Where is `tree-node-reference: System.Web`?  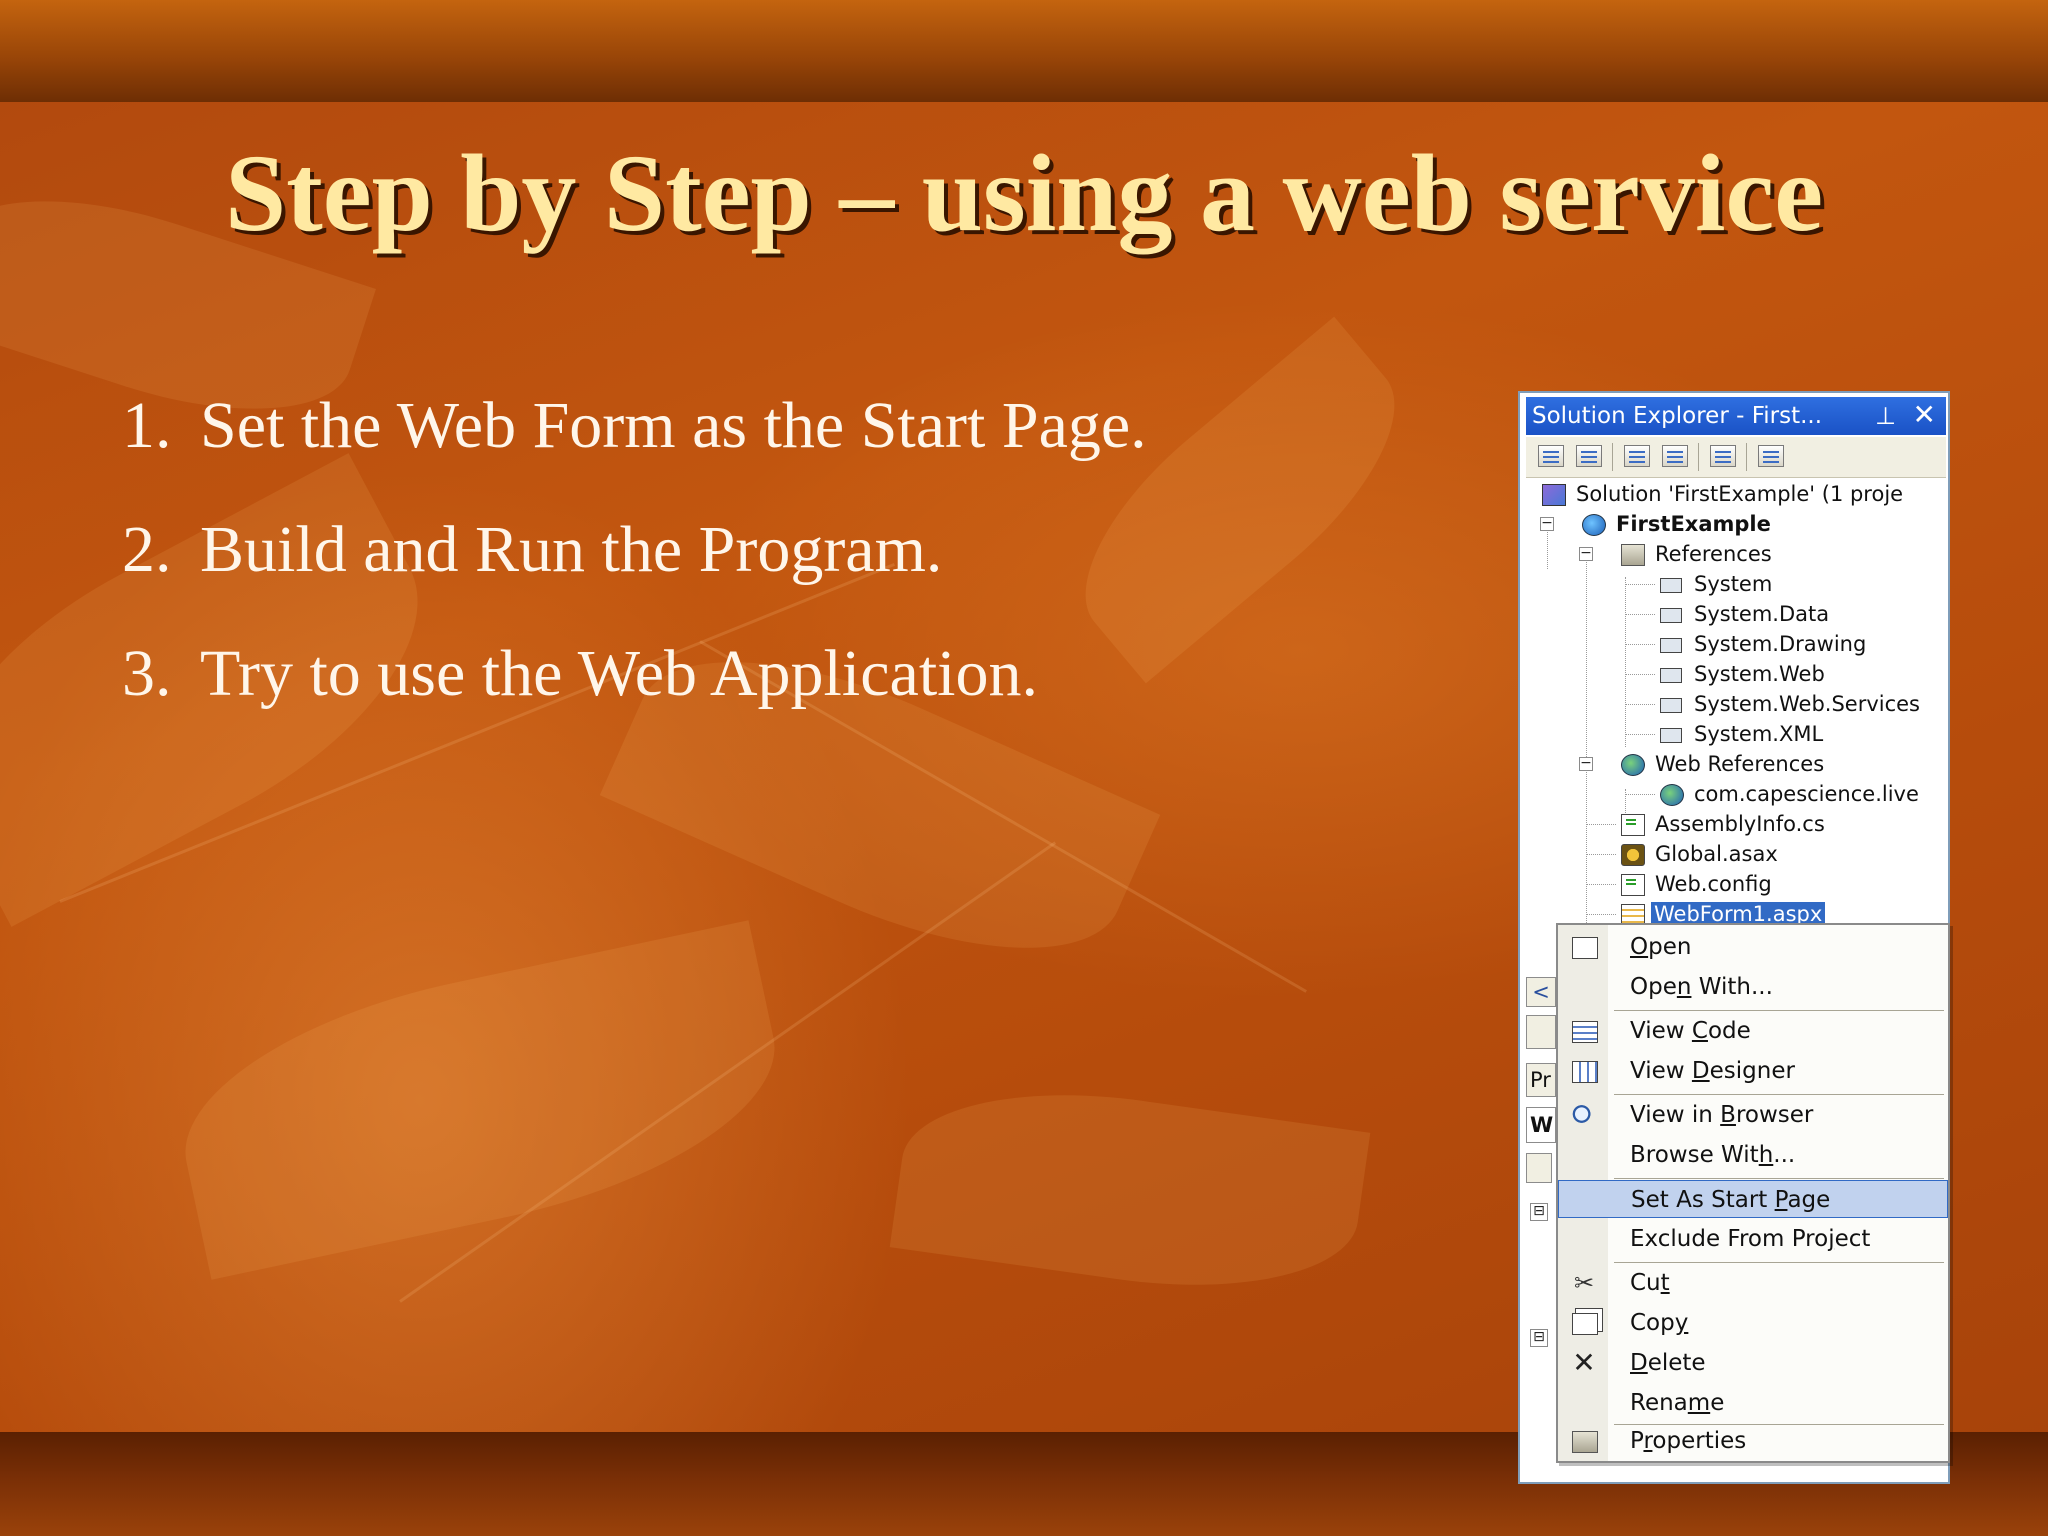
tree-node-reference: System.Web is located at coordinates (1742, 674).